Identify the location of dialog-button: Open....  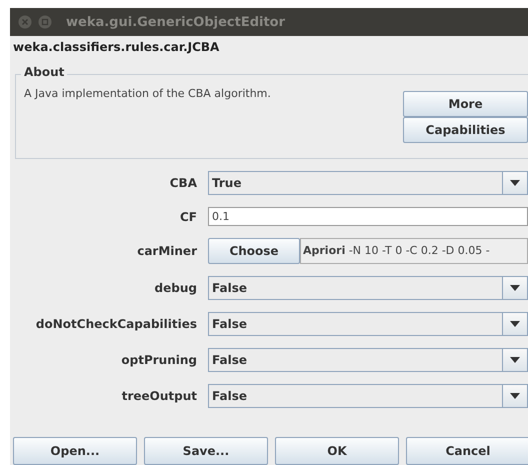
(75, 451).